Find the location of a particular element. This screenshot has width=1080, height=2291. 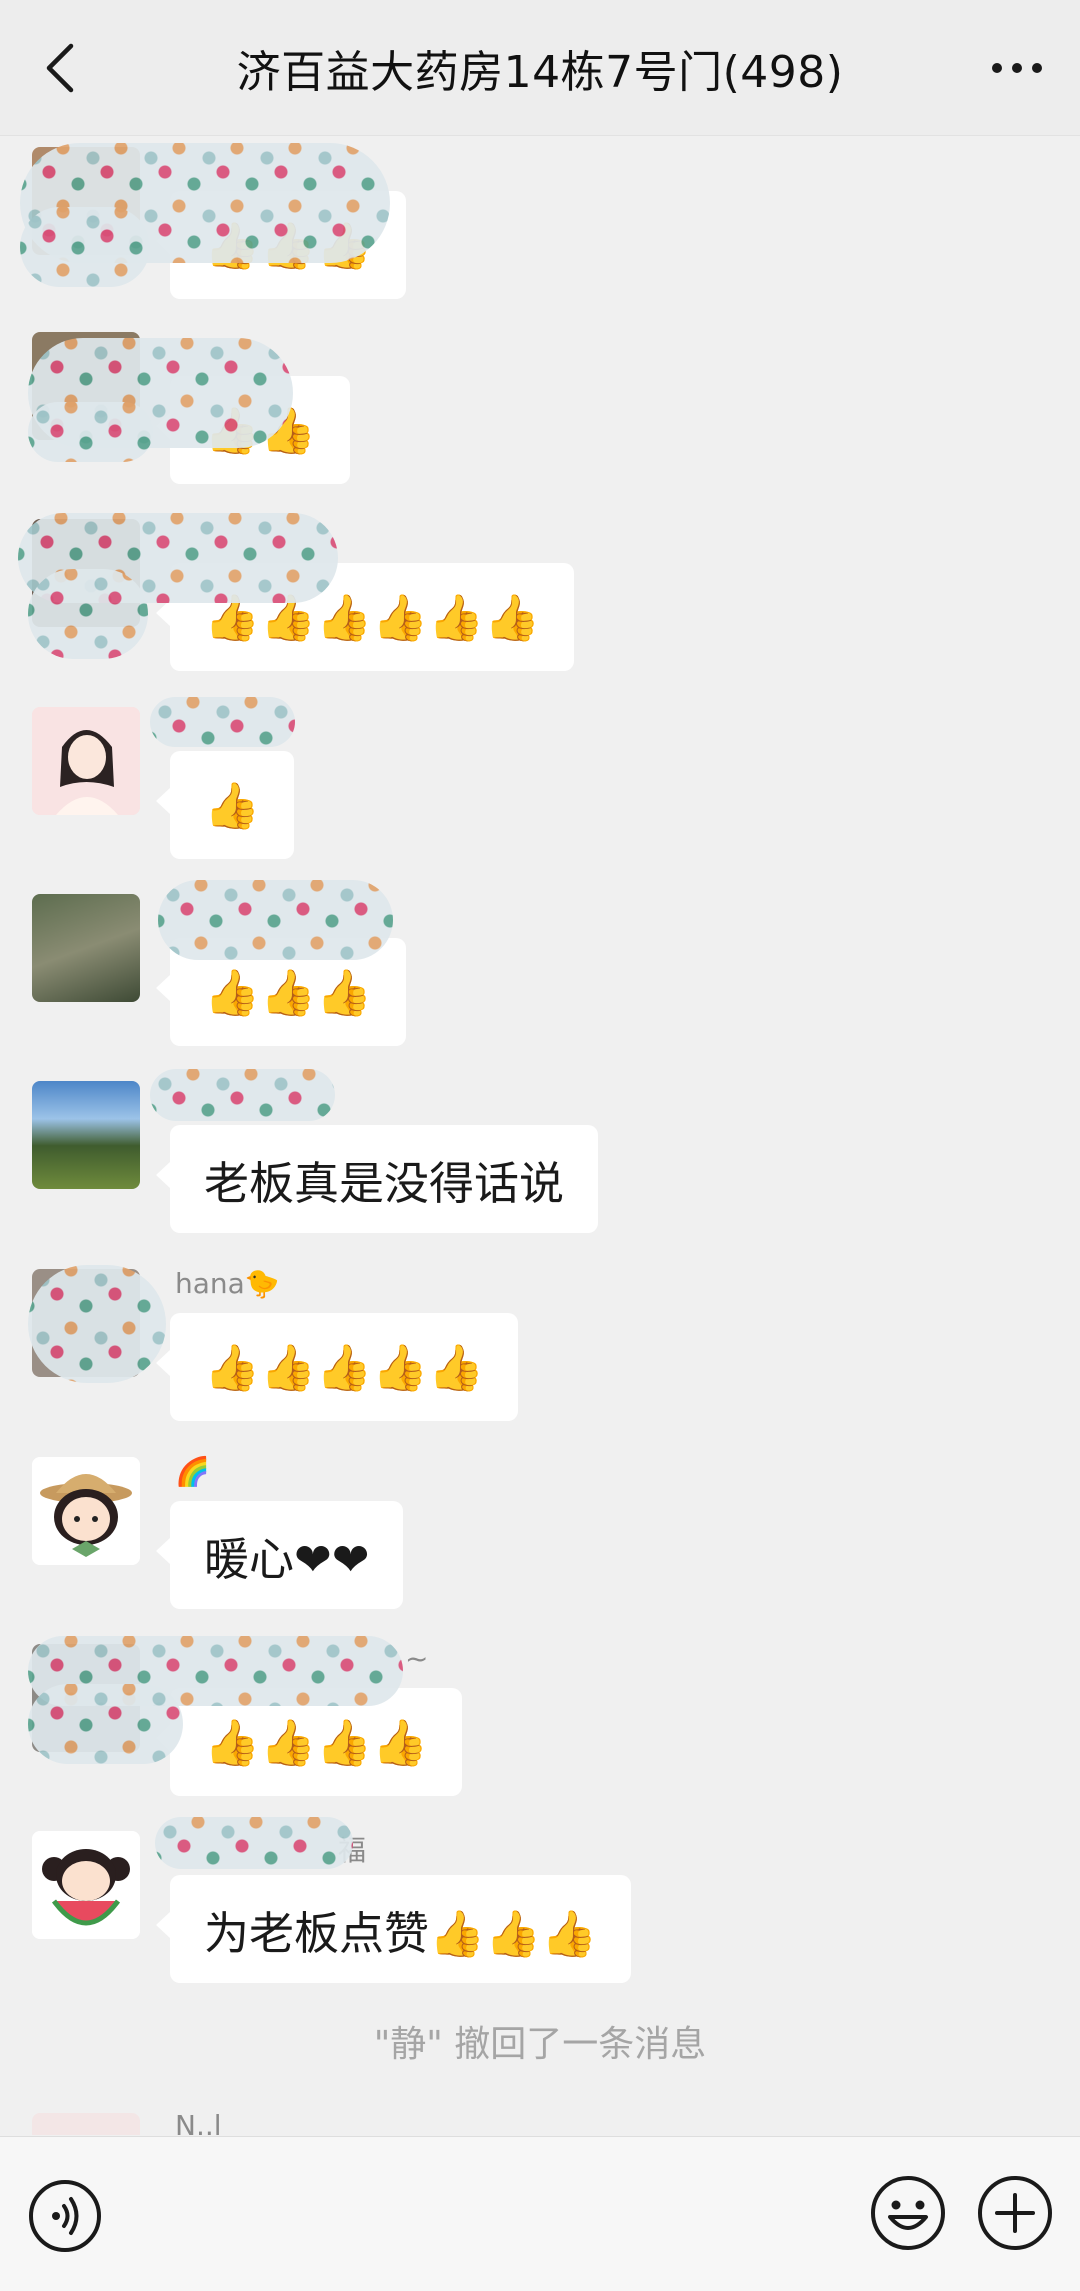

sender-name: hana🐤 is located at coordinates (227, 1283).